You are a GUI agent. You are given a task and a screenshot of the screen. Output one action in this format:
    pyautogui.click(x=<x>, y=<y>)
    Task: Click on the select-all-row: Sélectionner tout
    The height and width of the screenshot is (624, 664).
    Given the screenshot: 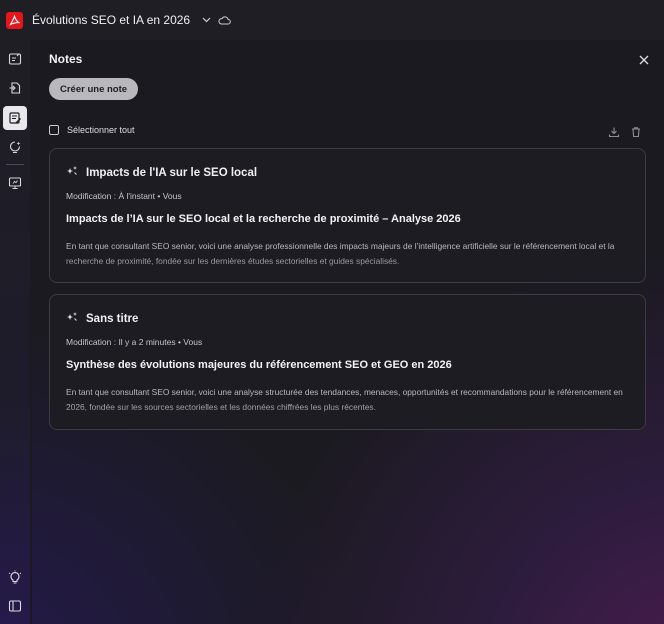 What is the action you would take?
    pyautogui.click(x=92, y=130)
    